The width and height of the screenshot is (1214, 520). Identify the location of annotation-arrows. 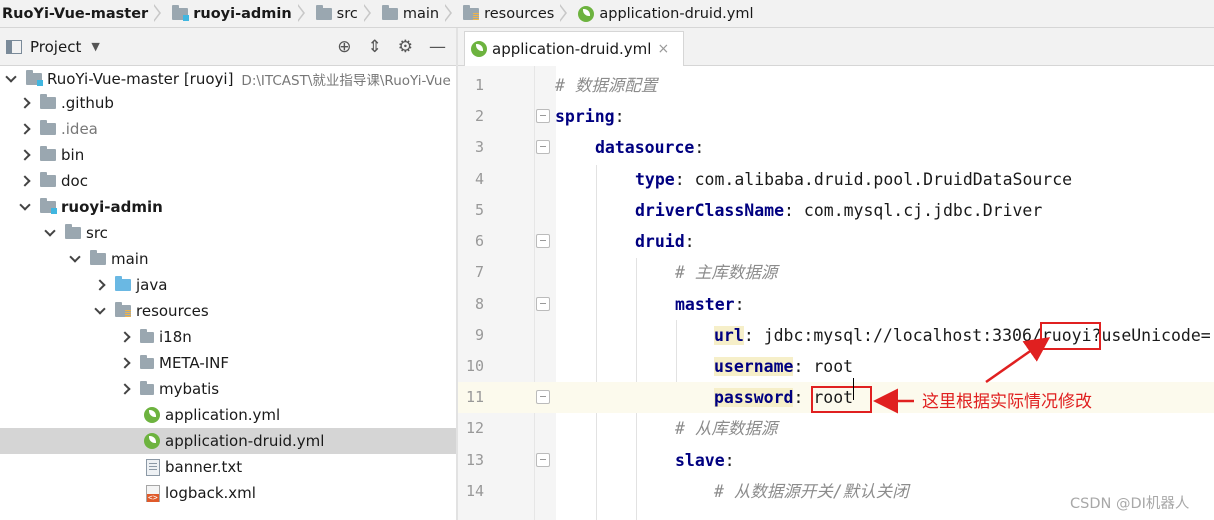
(962, 375).